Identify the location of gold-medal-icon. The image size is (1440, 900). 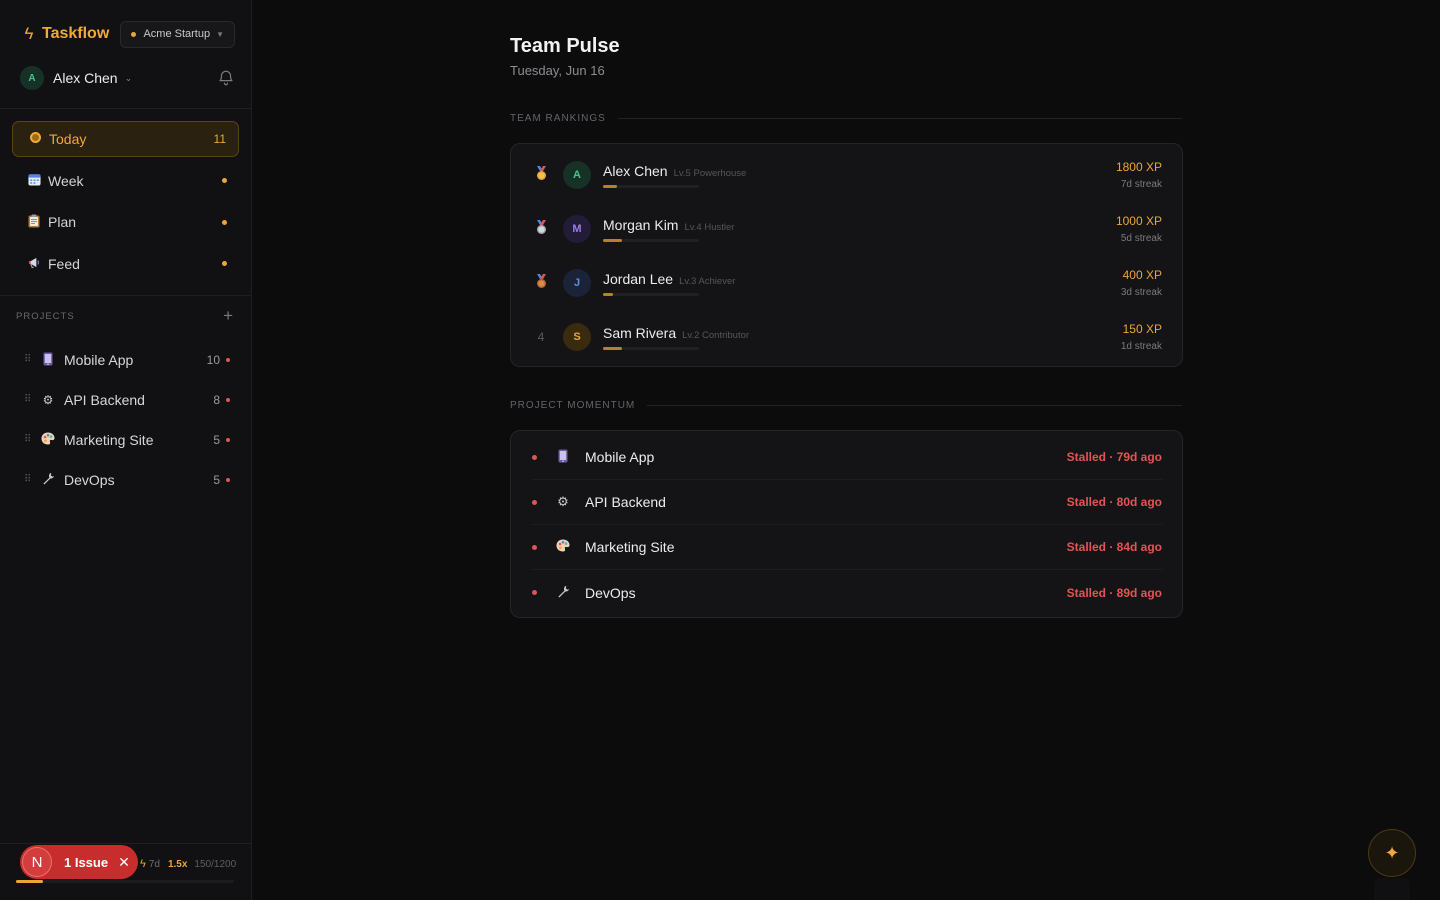
(541, 175).